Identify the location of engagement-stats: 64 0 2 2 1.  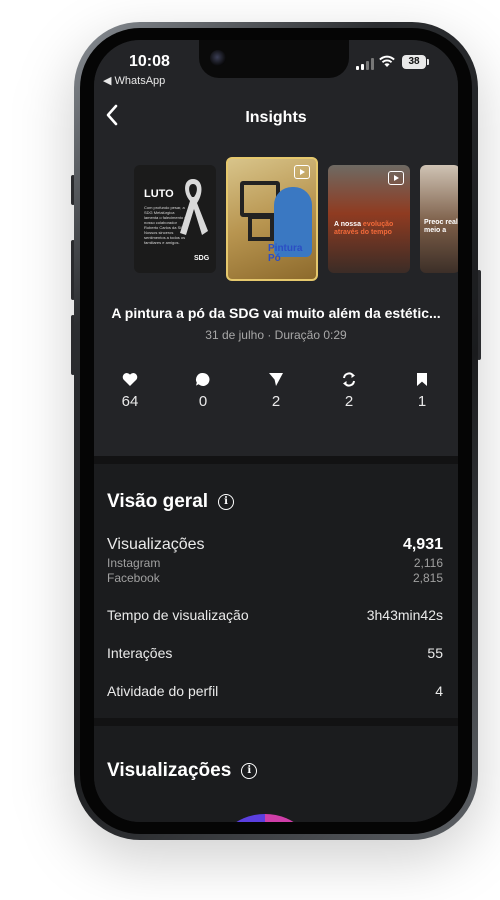
(276, 391).